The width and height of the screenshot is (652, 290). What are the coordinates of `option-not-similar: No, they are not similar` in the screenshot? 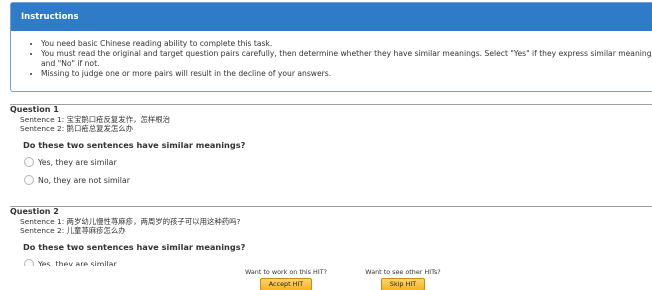 It's located at (331, 180).